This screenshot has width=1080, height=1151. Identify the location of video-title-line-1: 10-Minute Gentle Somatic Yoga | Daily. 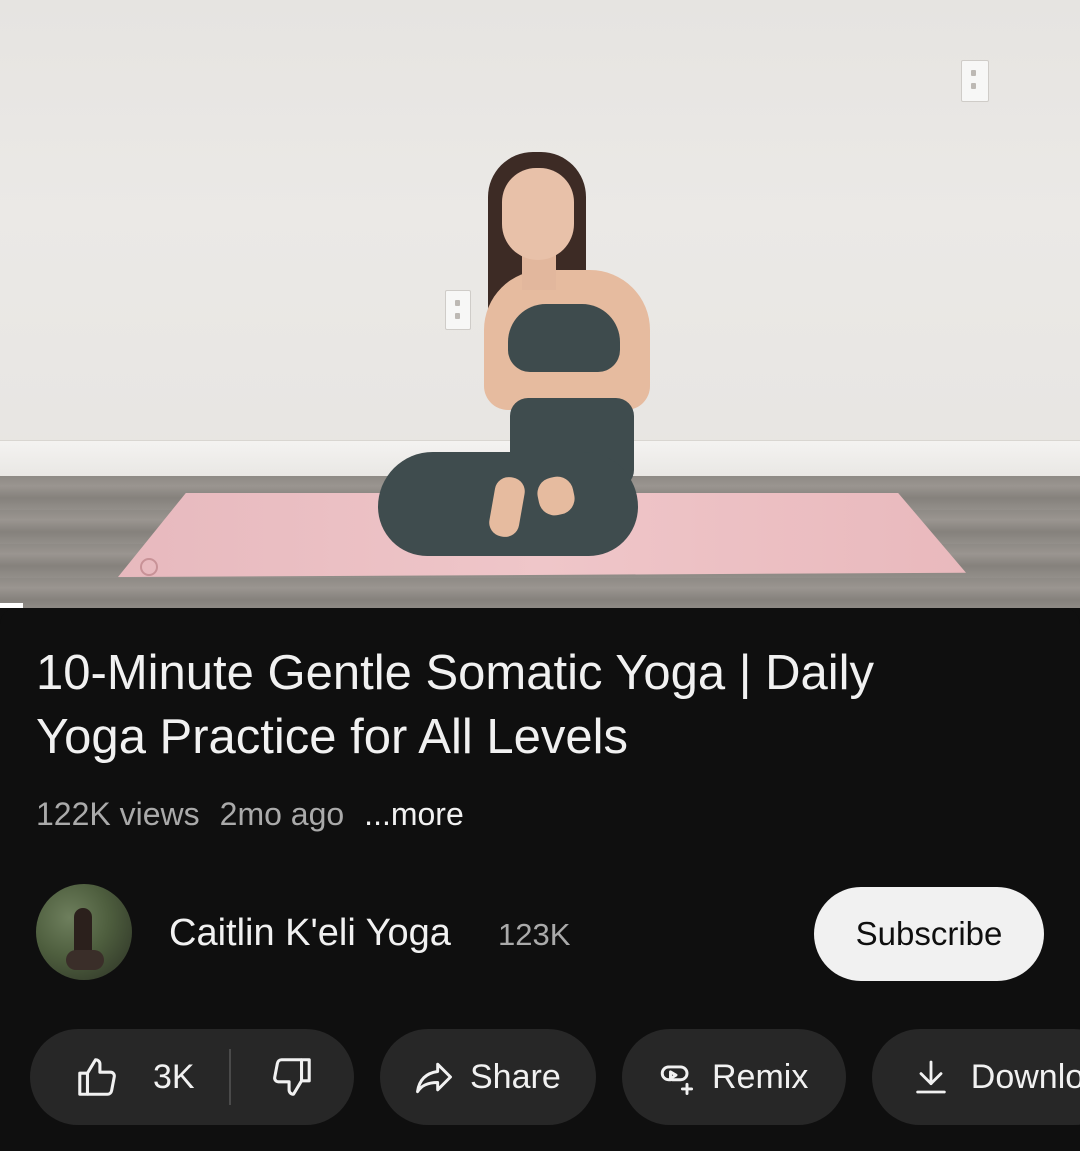
(455, 673).